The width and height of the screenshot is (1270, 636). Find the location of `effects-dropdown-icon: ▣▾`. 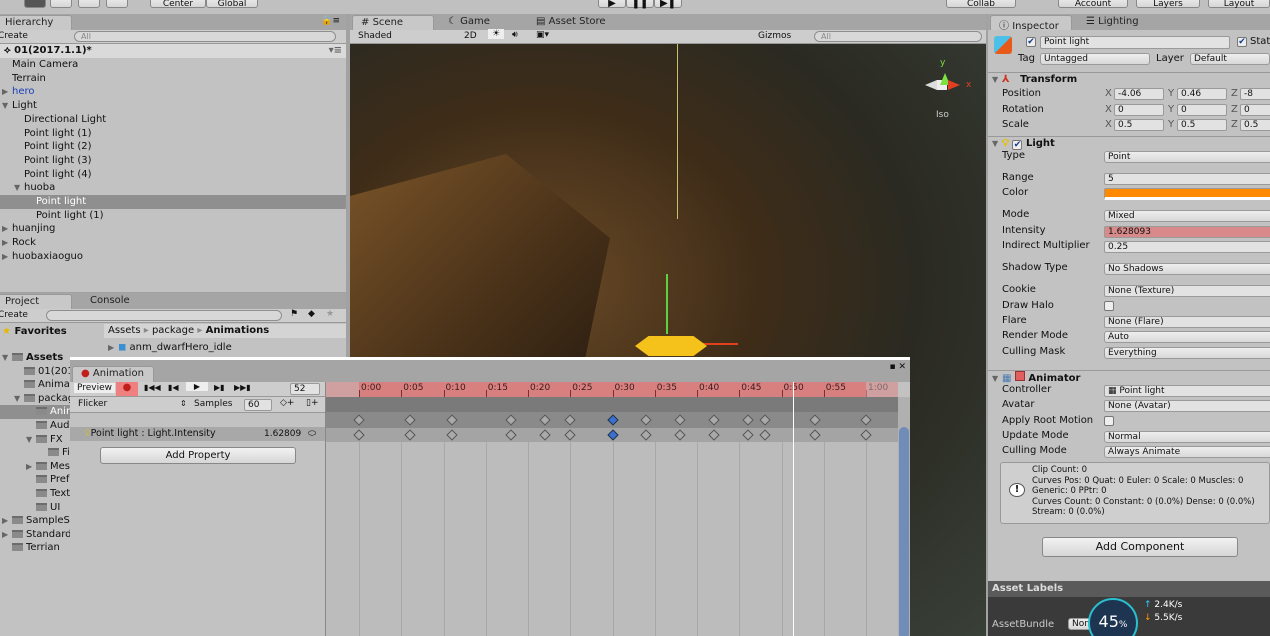

effects-dropdown-icon: ▣▾ is located at coordinates (542, 35).